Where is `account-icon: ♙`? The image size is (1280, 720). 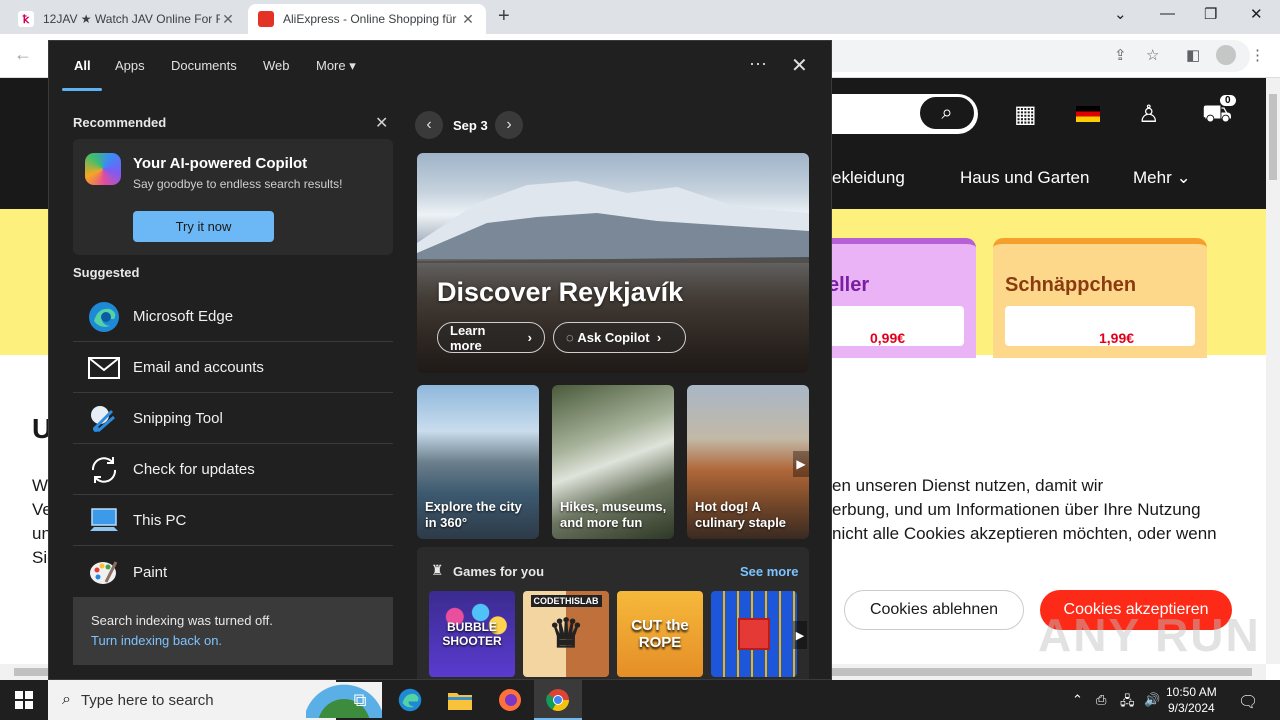 account-icon: ♙ is located at coordinates (1149, 114).